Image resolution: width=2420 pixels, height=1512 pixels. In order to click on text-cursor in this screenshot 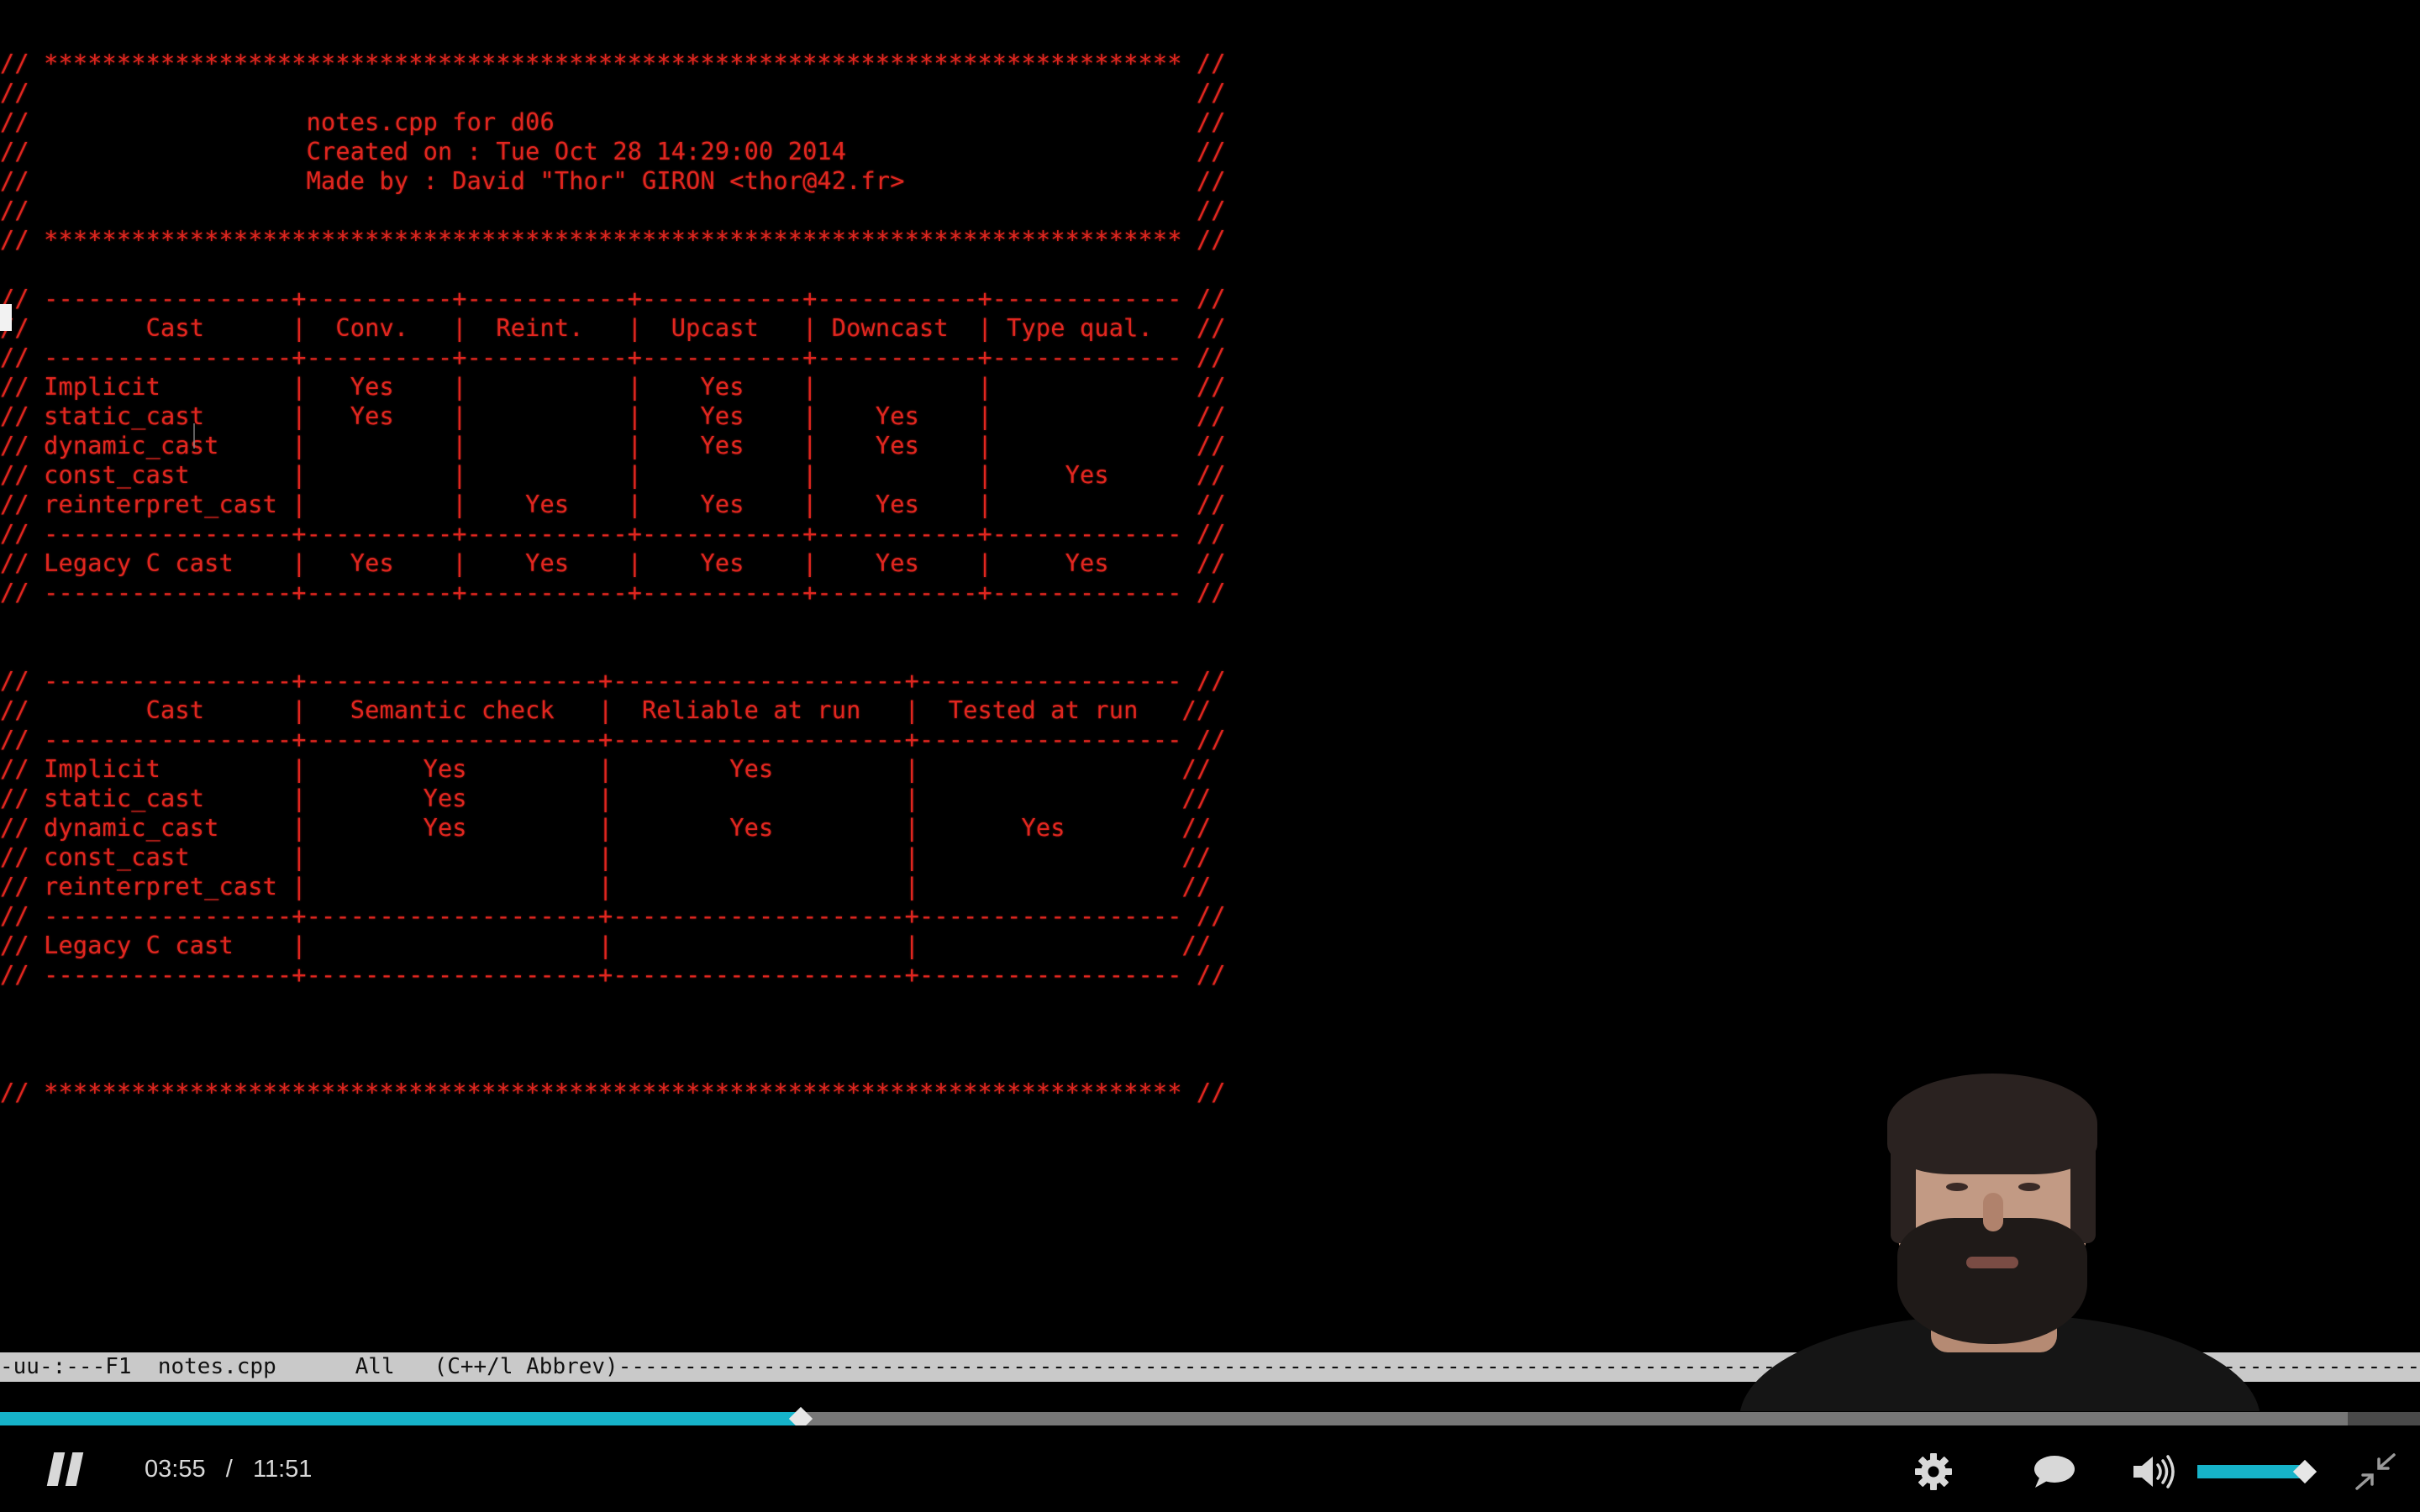, I will do `click(6, 317)`.